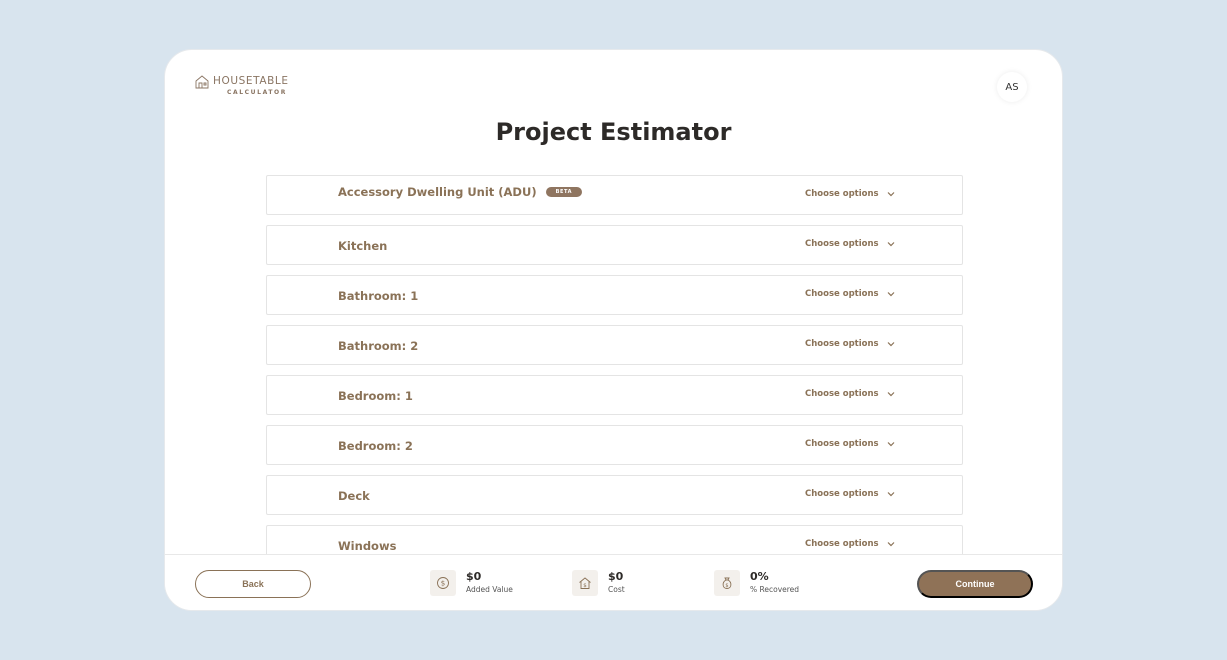 Image resolution: width=1227 pixels, height=660 pixels. I want to click on row-label: Deck, so click(354, 496).